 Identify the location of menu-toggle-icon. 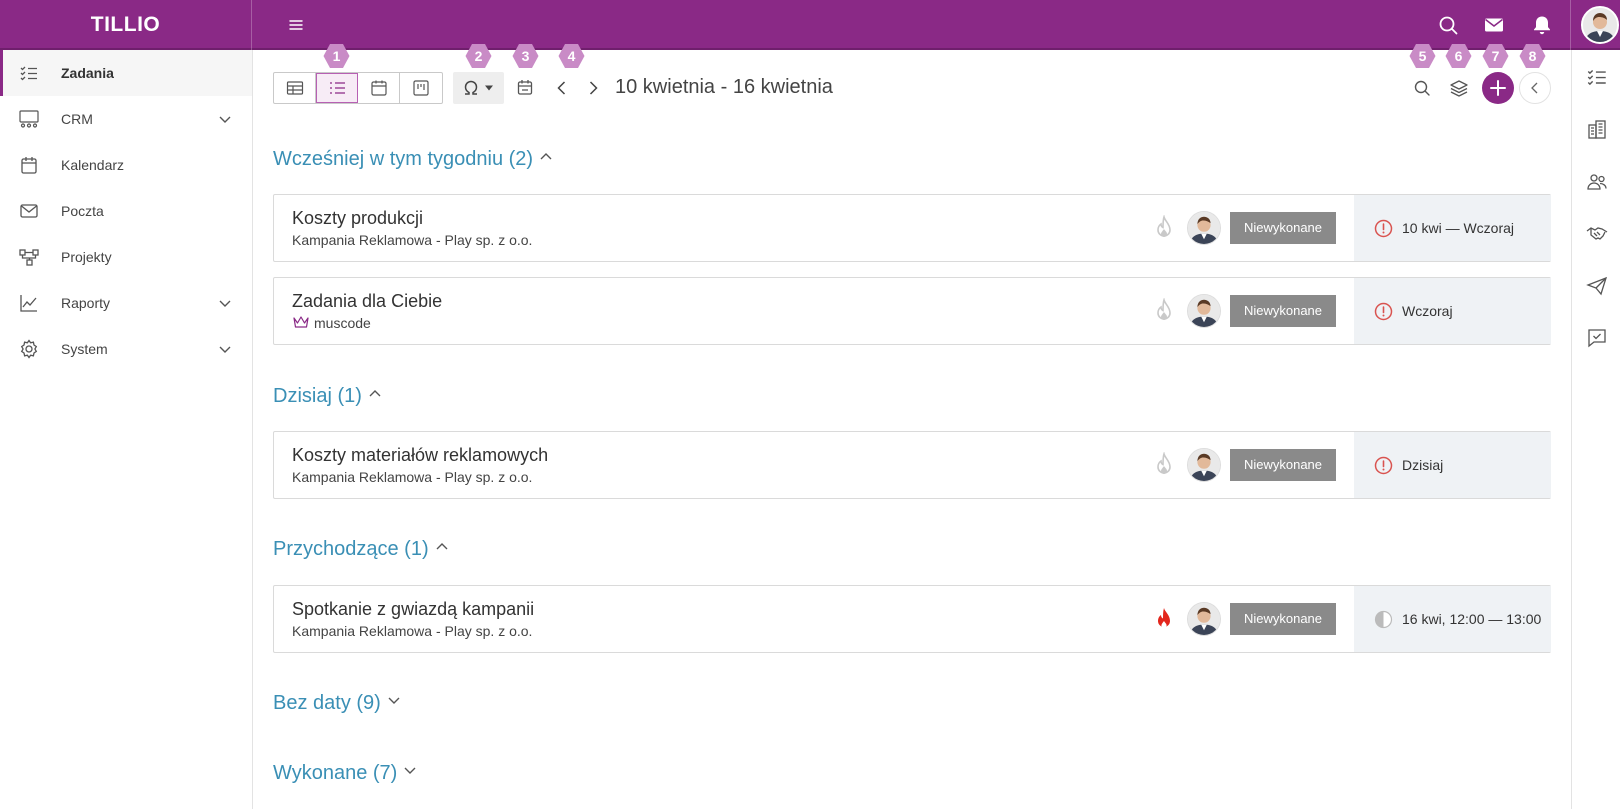
(296, 25).